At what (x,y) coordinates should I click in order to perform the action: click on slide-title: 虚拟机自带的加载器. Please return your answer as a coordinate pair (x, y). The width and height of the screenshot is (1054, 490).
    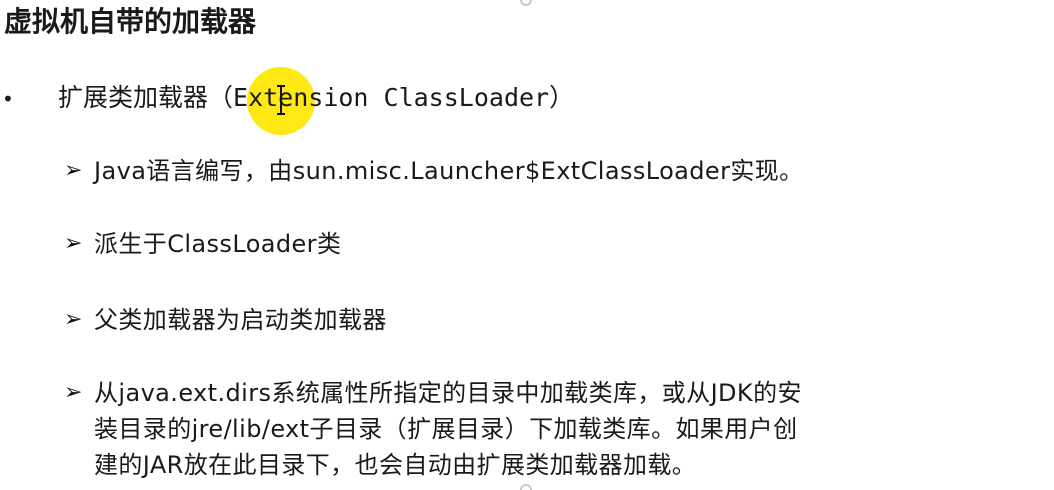
    Looking at the image, I should click on (130, 21).